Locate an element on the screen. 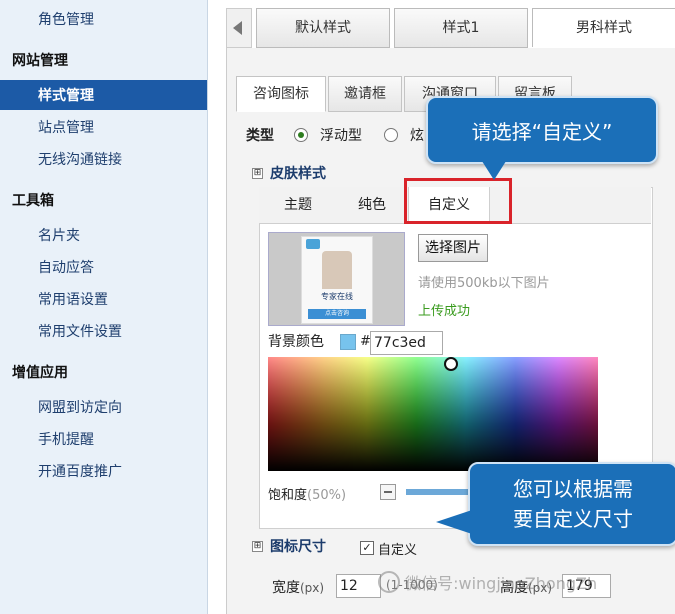 The image size is (675, 614). tab-male-style: 男科样式 is located at coordinates (603, 27).